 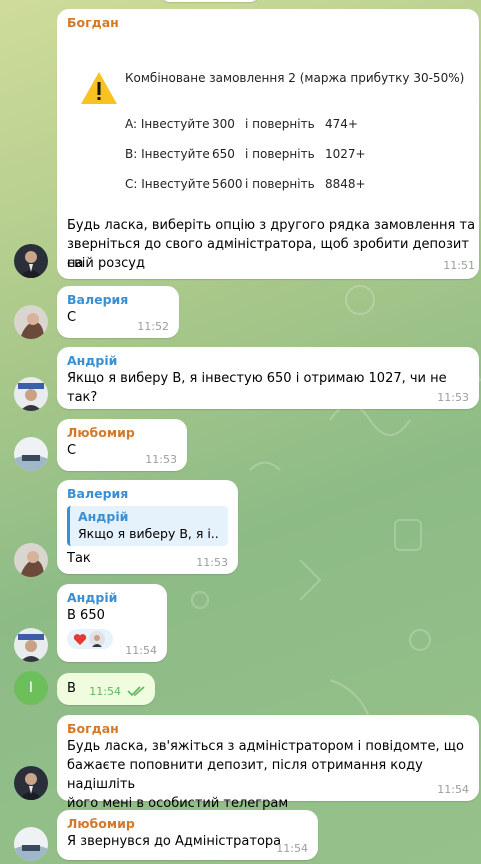 I want to click on message-text-line: свій розсуд, so click(x=106, y=263).